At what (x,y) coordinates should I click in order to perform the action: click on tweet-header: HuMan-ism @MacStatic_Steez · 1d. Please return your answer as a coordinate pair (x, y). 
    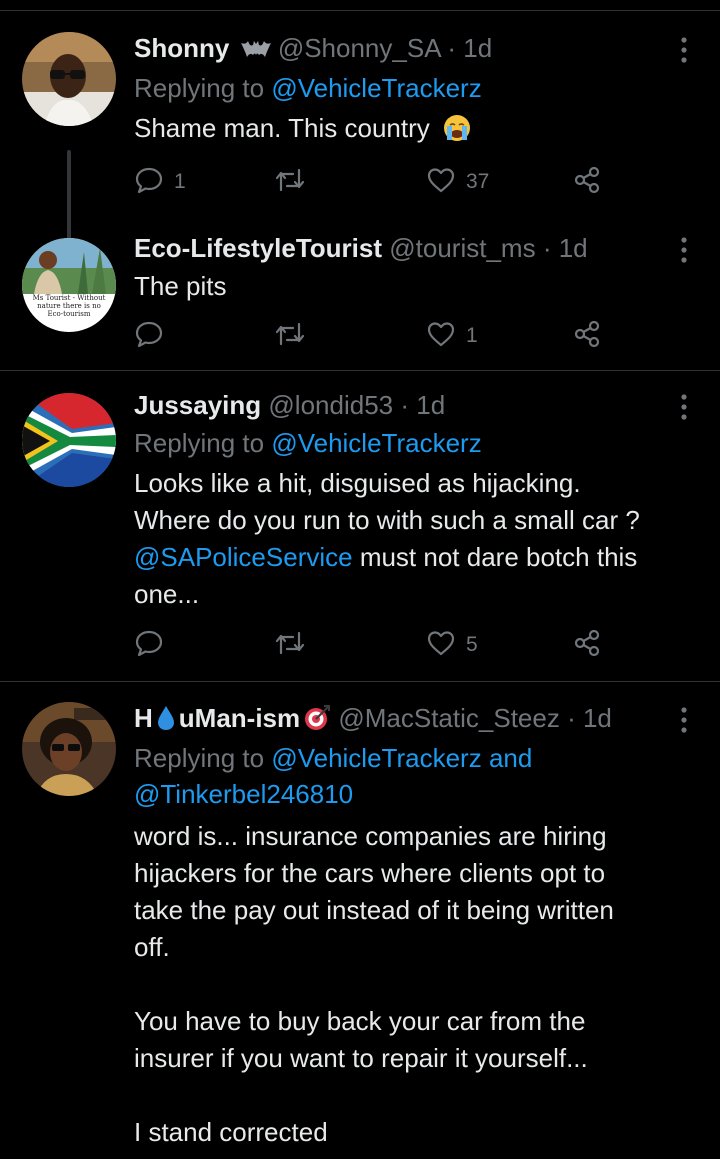
    Looking at the image, I should click on (373, 718).